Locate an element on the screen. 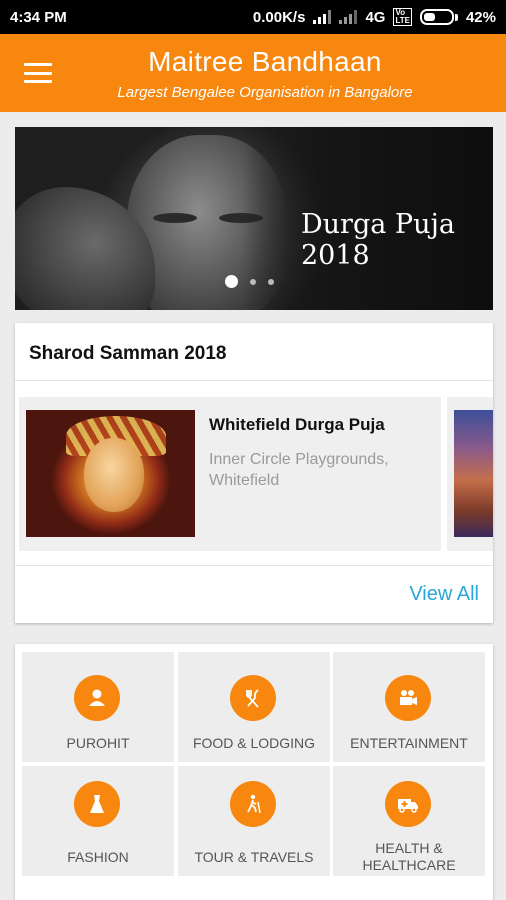 This screenshot has height=900, width=506. ambulance-icon is located at coordinates (408, 804).